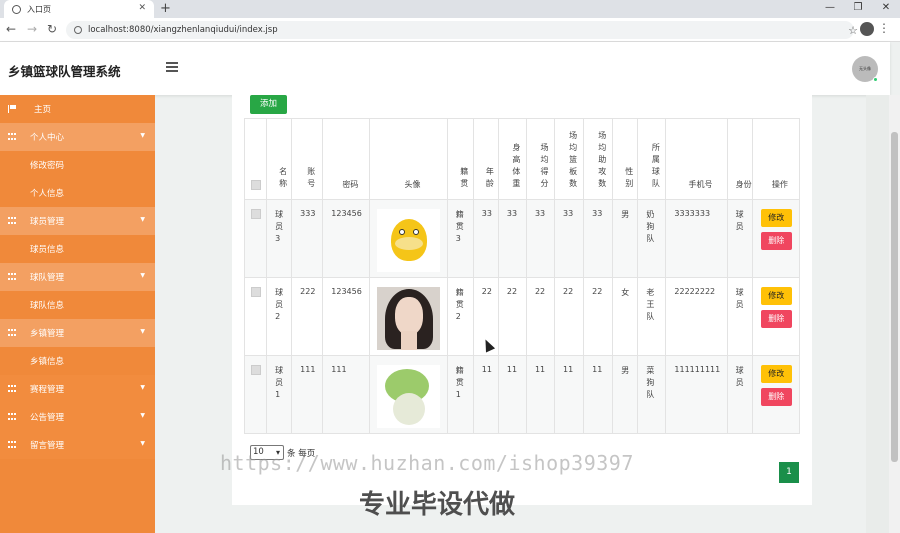 The height and width of the screenshot is (533, 900). What do you see at coordinates (47, 194) in the screenshot?
I see `sidebar-item-label: 个人信息` at bounding box center [47, 194].